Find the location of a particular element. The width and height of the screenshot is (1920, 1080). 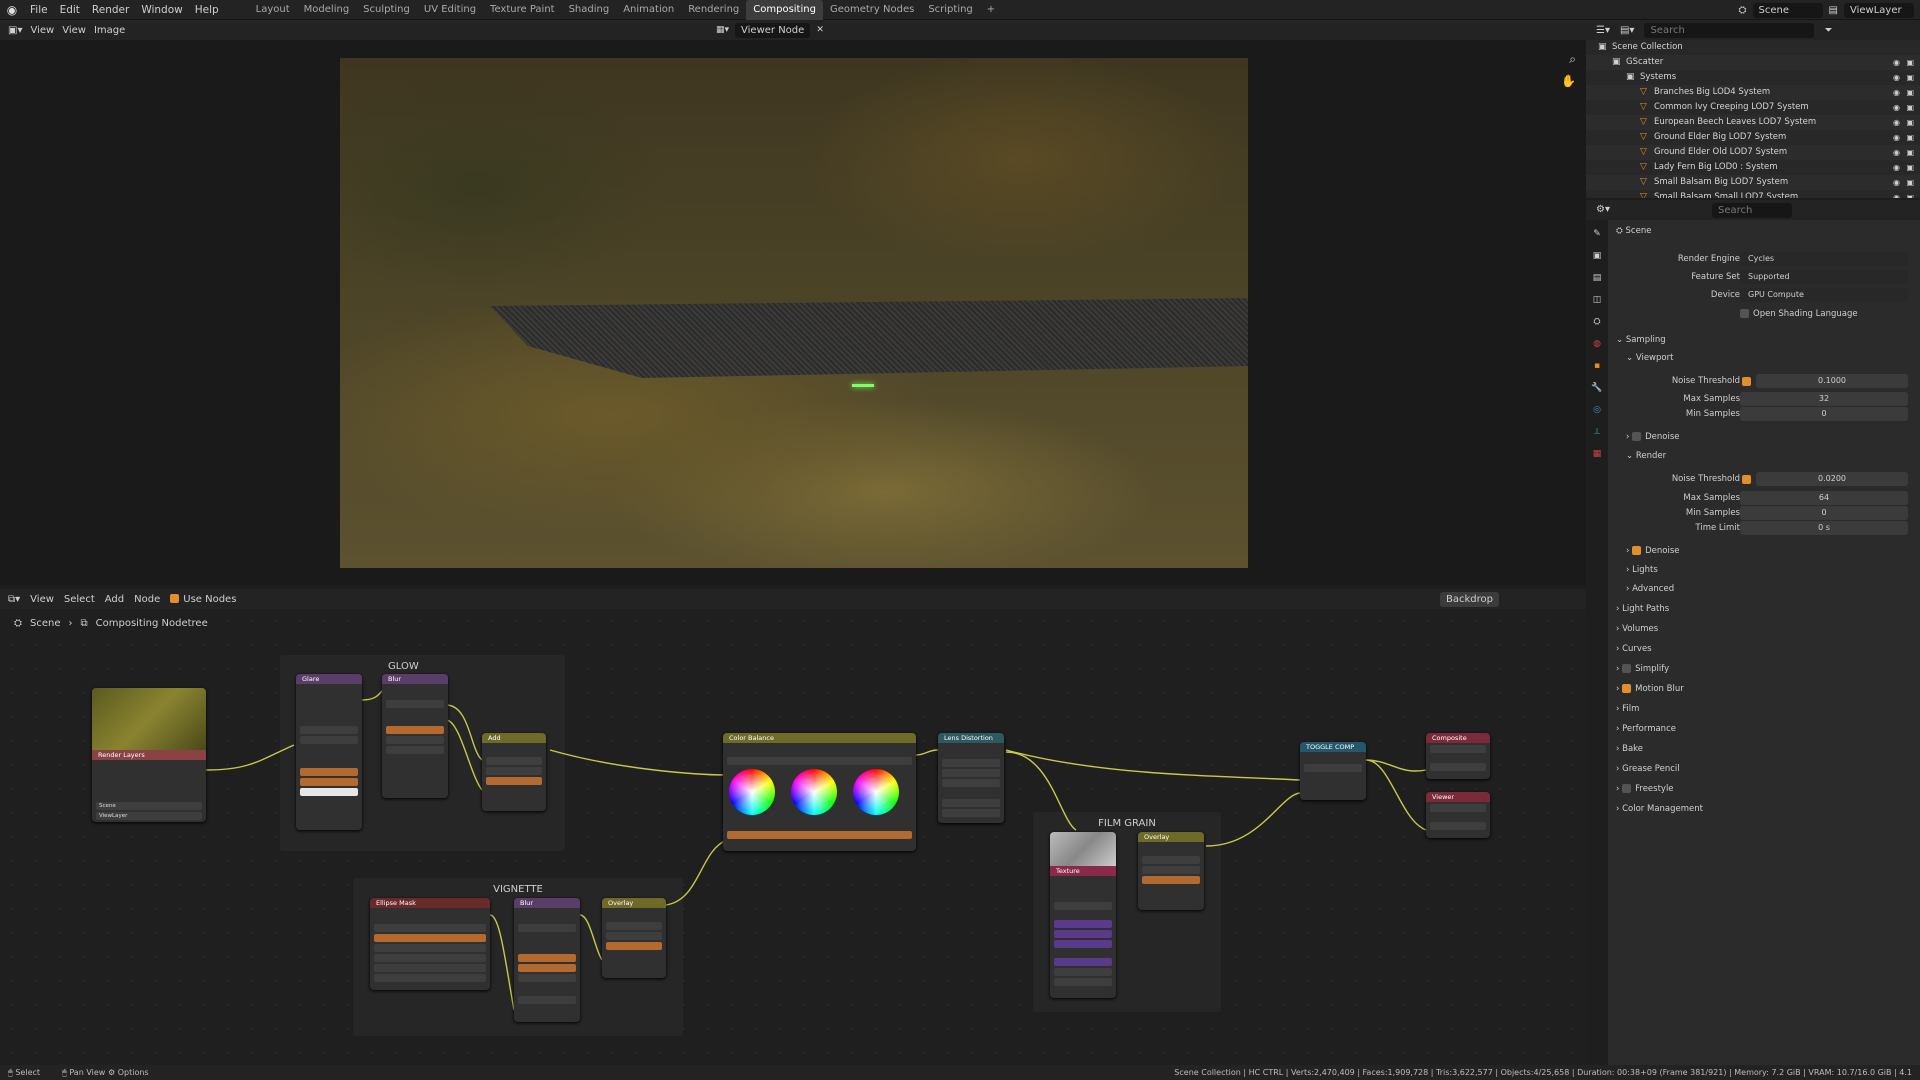

section-bake: › Bake is located at coordinates (1764, 749).